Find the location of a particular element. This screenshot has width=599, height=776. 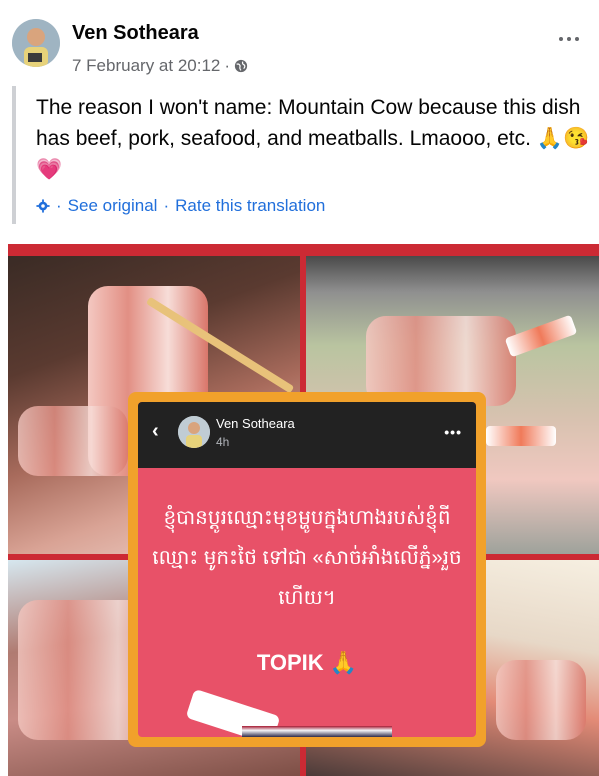

author-name: Ven Sotheara is located at coordinates (135, 33).